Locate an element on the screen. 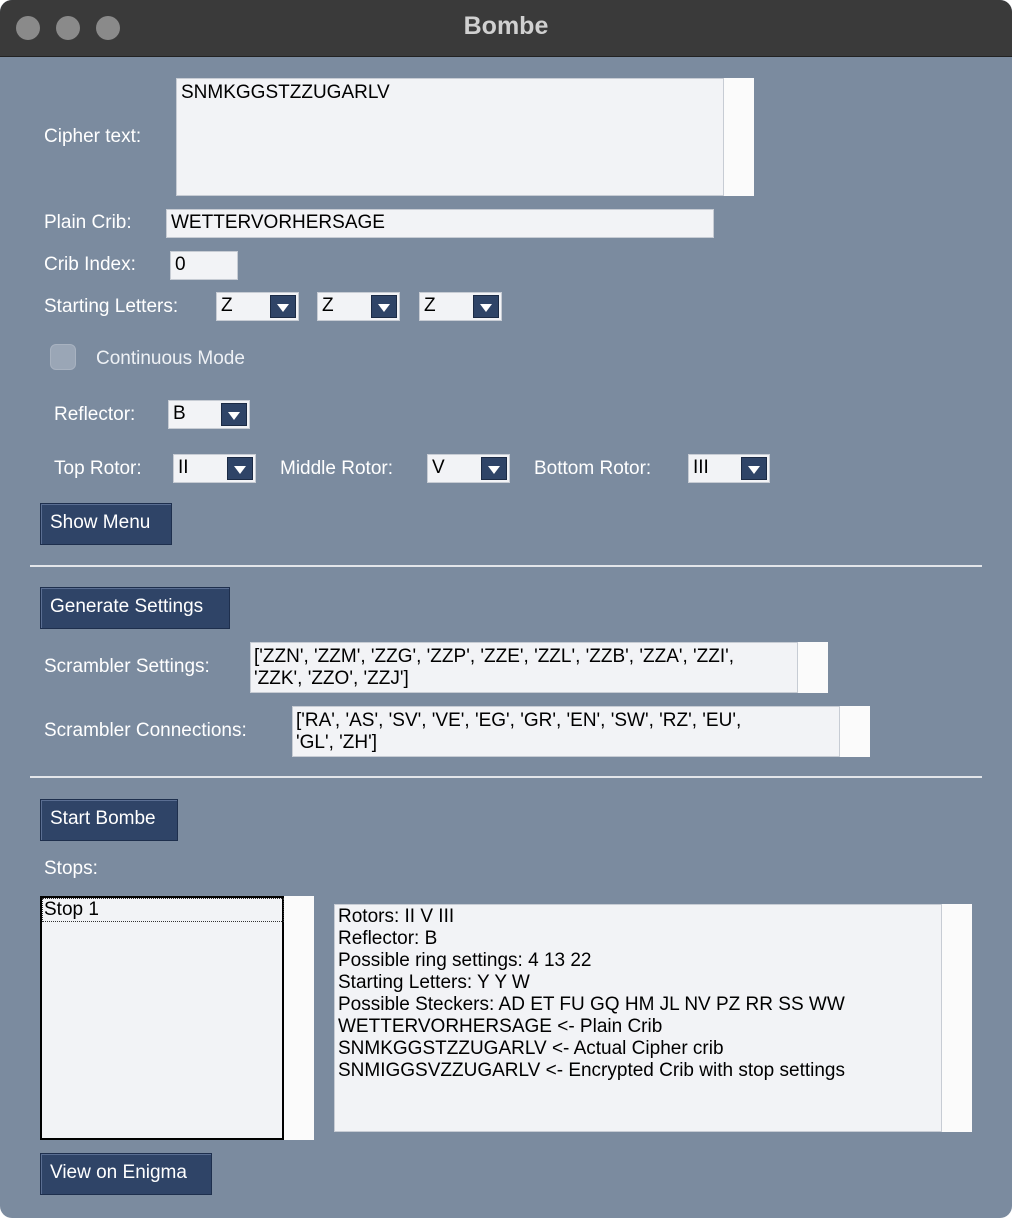  continuous-mode-label: Continuous Mode is located at coordinates (170, 358).